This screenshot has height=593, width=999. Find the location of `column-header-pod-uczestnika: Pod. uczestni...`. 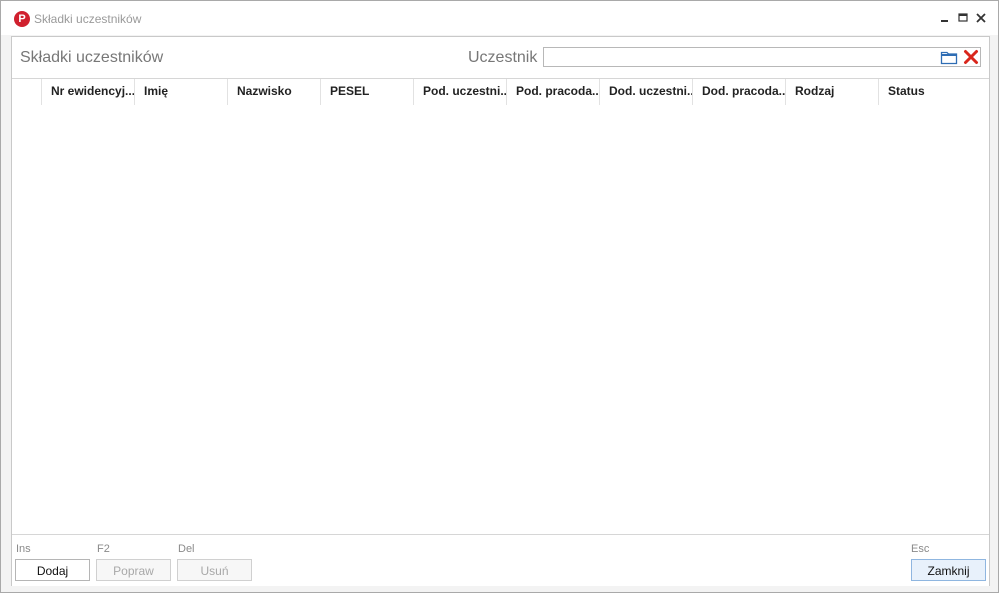

column-header-pod-uczestnika: Pod. uczestni... is located at coordinates (460, 92).